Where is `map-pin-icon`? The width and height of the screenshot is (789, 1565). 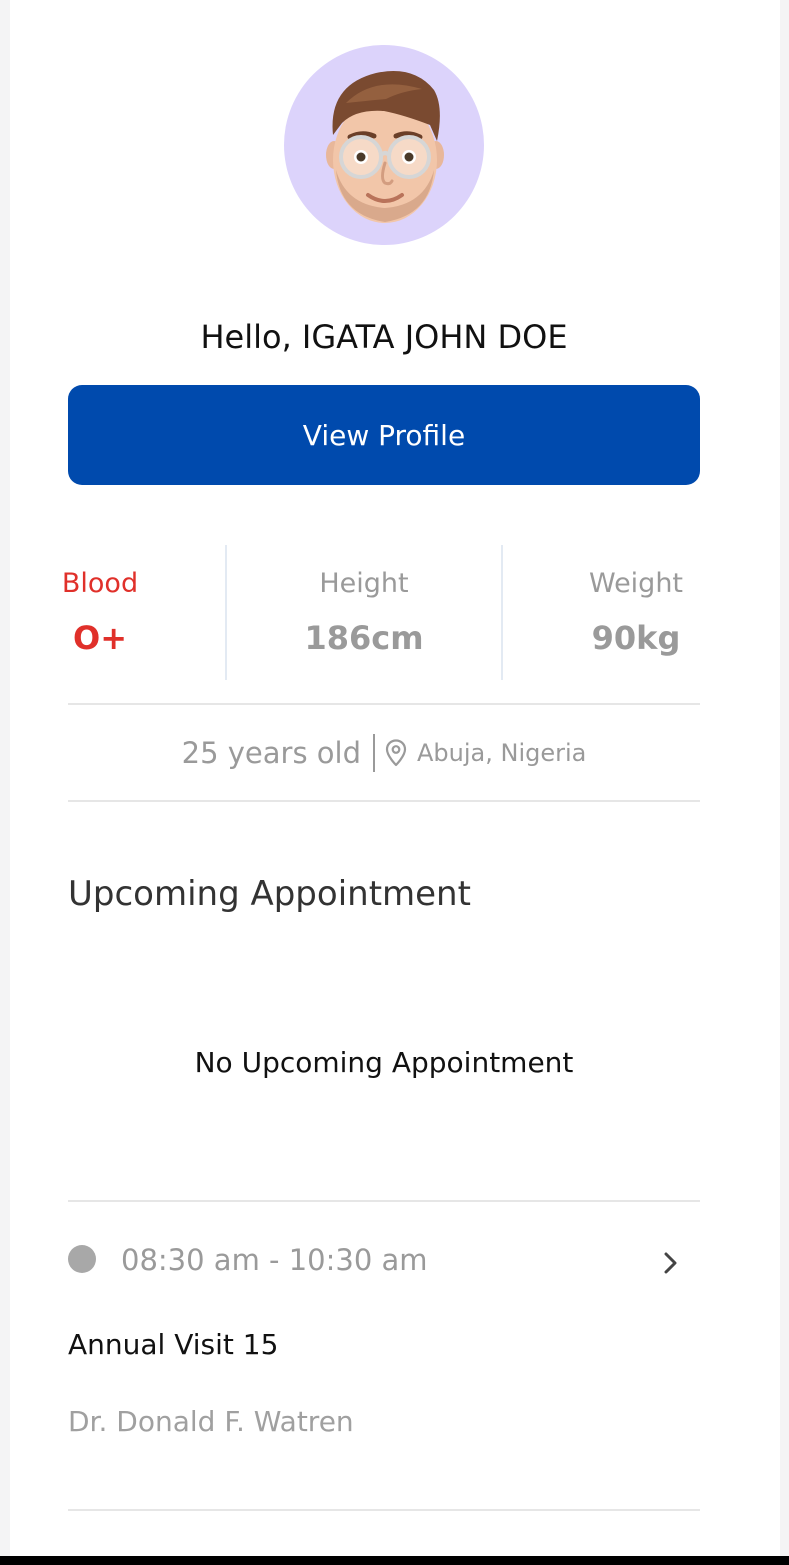
map-pin-icon is located at coordinates (396, 753).